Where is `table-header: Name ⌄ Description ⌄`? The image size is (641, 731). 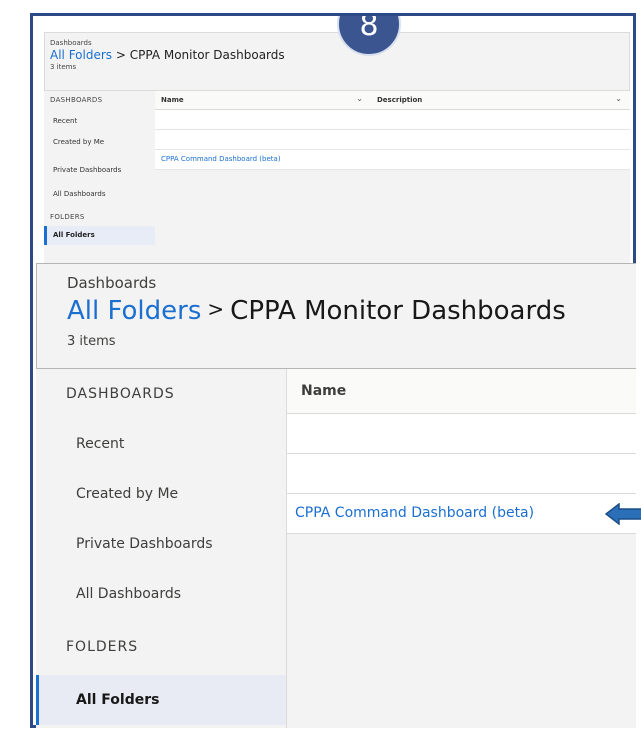
table-header: Name ⌄ Description ⌄ is located at coordinates (392, 100).